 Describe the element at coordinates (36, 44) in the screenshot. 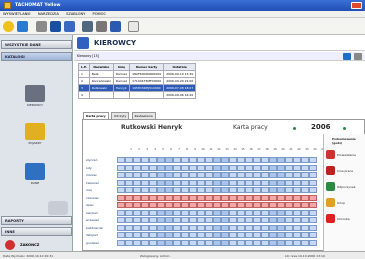

I see `all-data-button: WSZYSTKIE DANE` at that location.